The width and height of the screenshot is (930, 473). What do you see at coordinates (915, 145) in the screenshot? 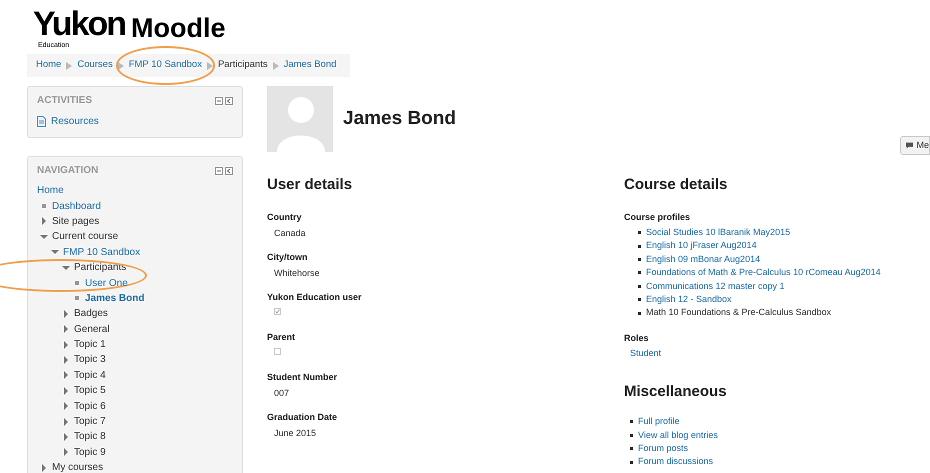
I see `message-button: Me` at bounding box center [915, 145].